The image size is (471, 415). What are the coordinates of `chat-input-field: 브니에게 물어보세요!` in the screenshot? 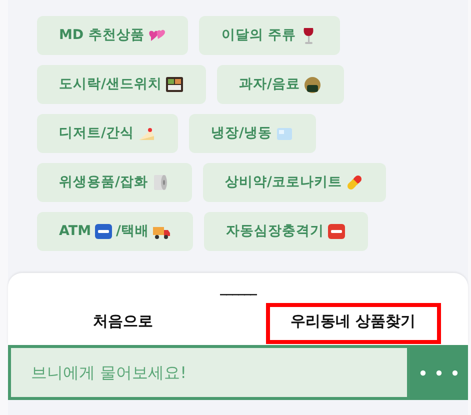 It's located at (209, 372).